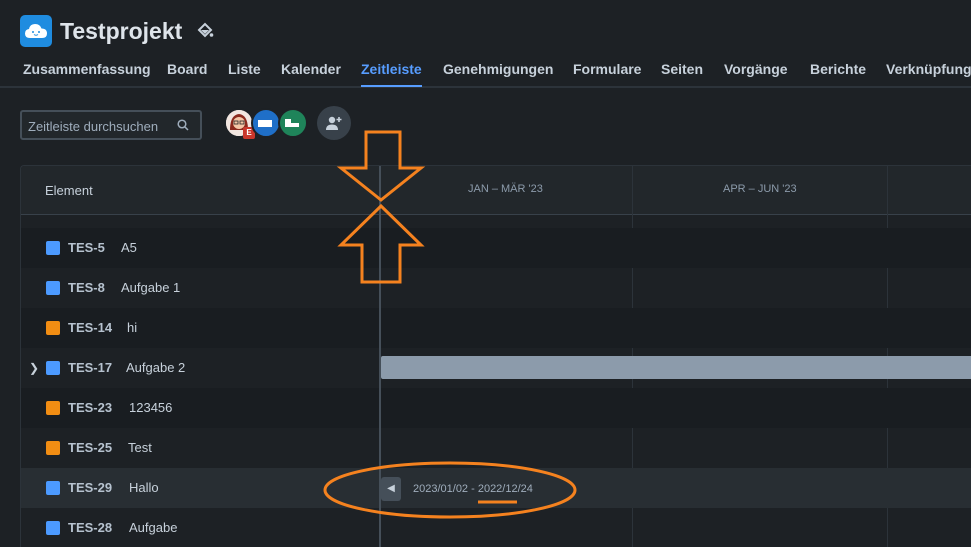 Image resolution: width=971 pixels, height=547 pixels. I want to click on timeline-search, so click(111, 125).